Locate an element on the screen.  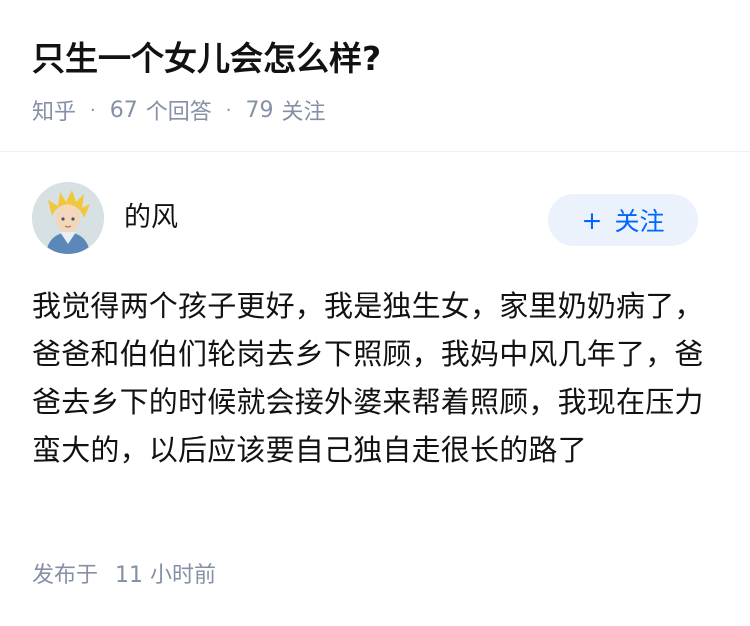
published-time: 11 小时前 is located at coordinates (166, 575).